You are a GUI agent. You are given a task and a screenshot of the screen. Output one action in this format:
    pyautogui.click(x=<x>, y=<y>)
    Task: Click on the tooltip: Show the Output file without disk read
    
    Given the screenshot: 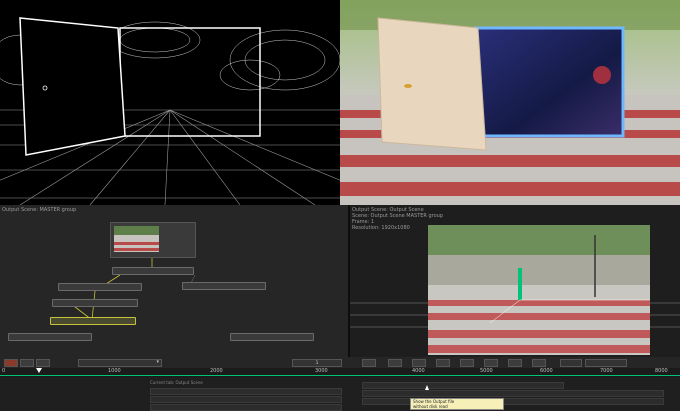 What is the action you would take?
    pyautogui.click(x=457, y=404)
    